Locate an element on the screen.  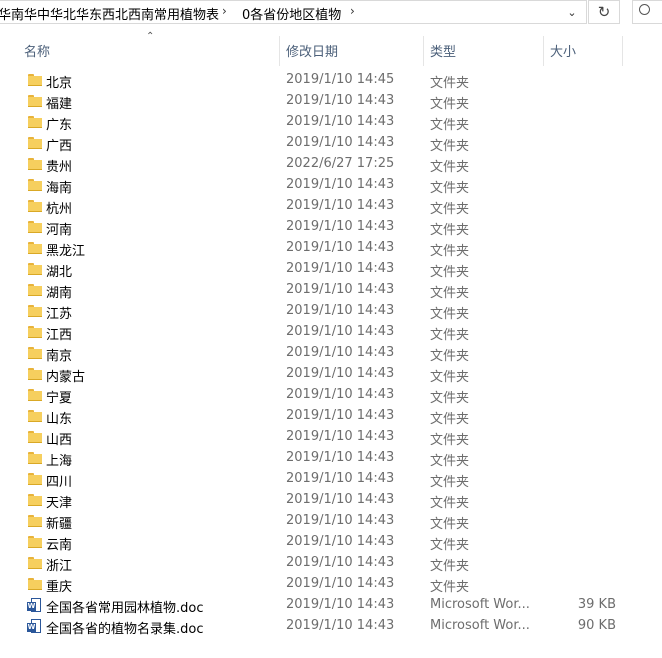
file-name: 浙江 is located at coordinates (59, 566).